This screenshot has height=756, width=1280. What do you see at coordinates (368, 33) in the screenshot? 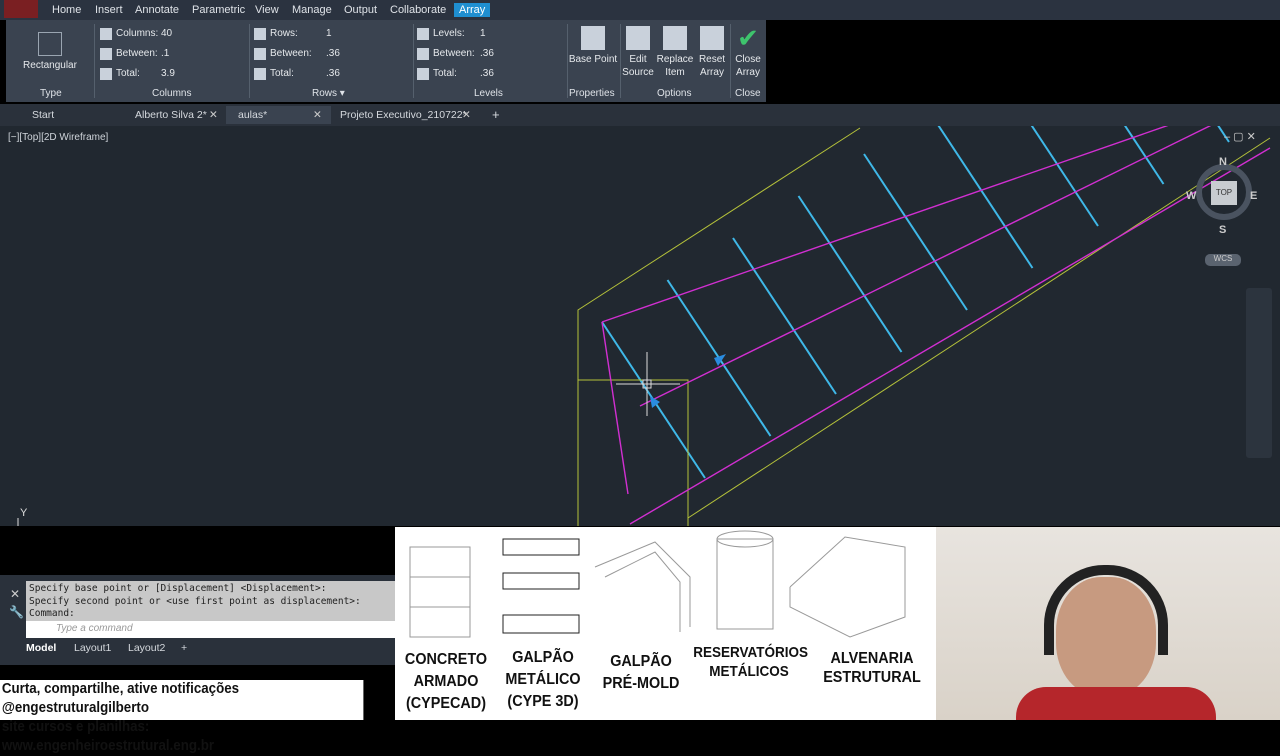
I see `rows-input: 1` at bounding box center [368, 33].